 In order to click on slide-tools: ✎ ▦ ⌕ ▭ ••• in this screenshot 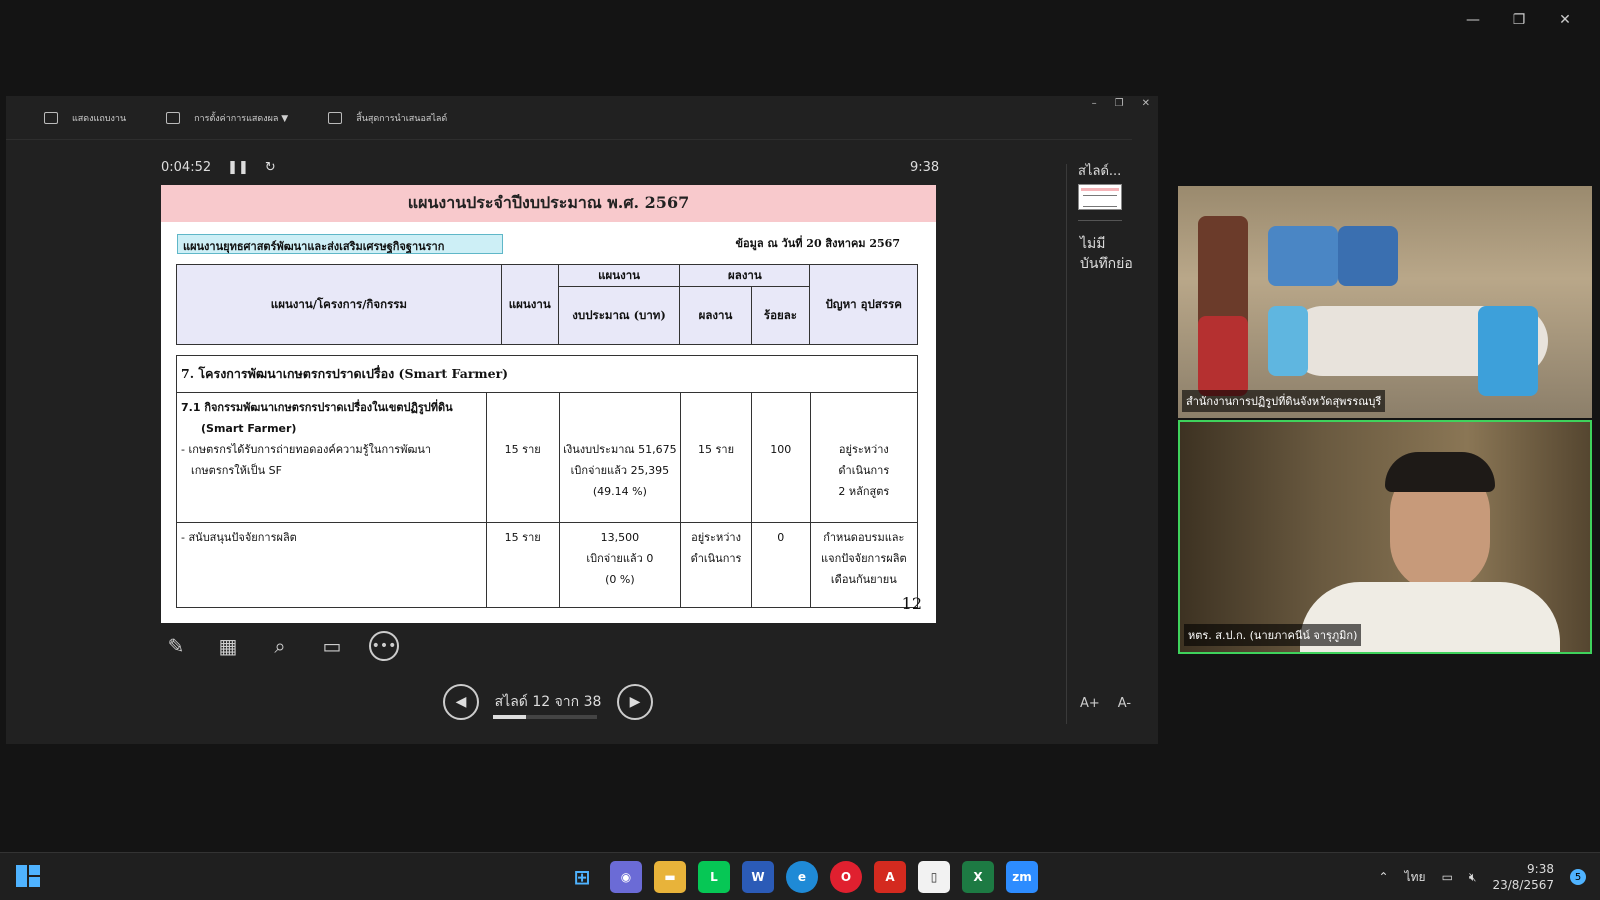, I will do `click(280, 646)`.